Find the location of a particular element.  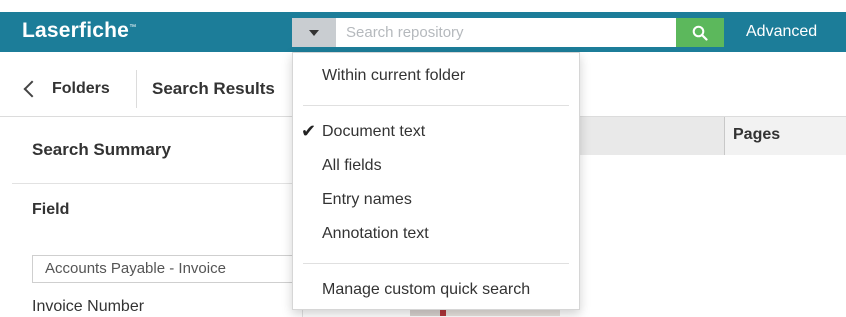

menu-item-all-fields: All fields is located at coordinates (436, 166).